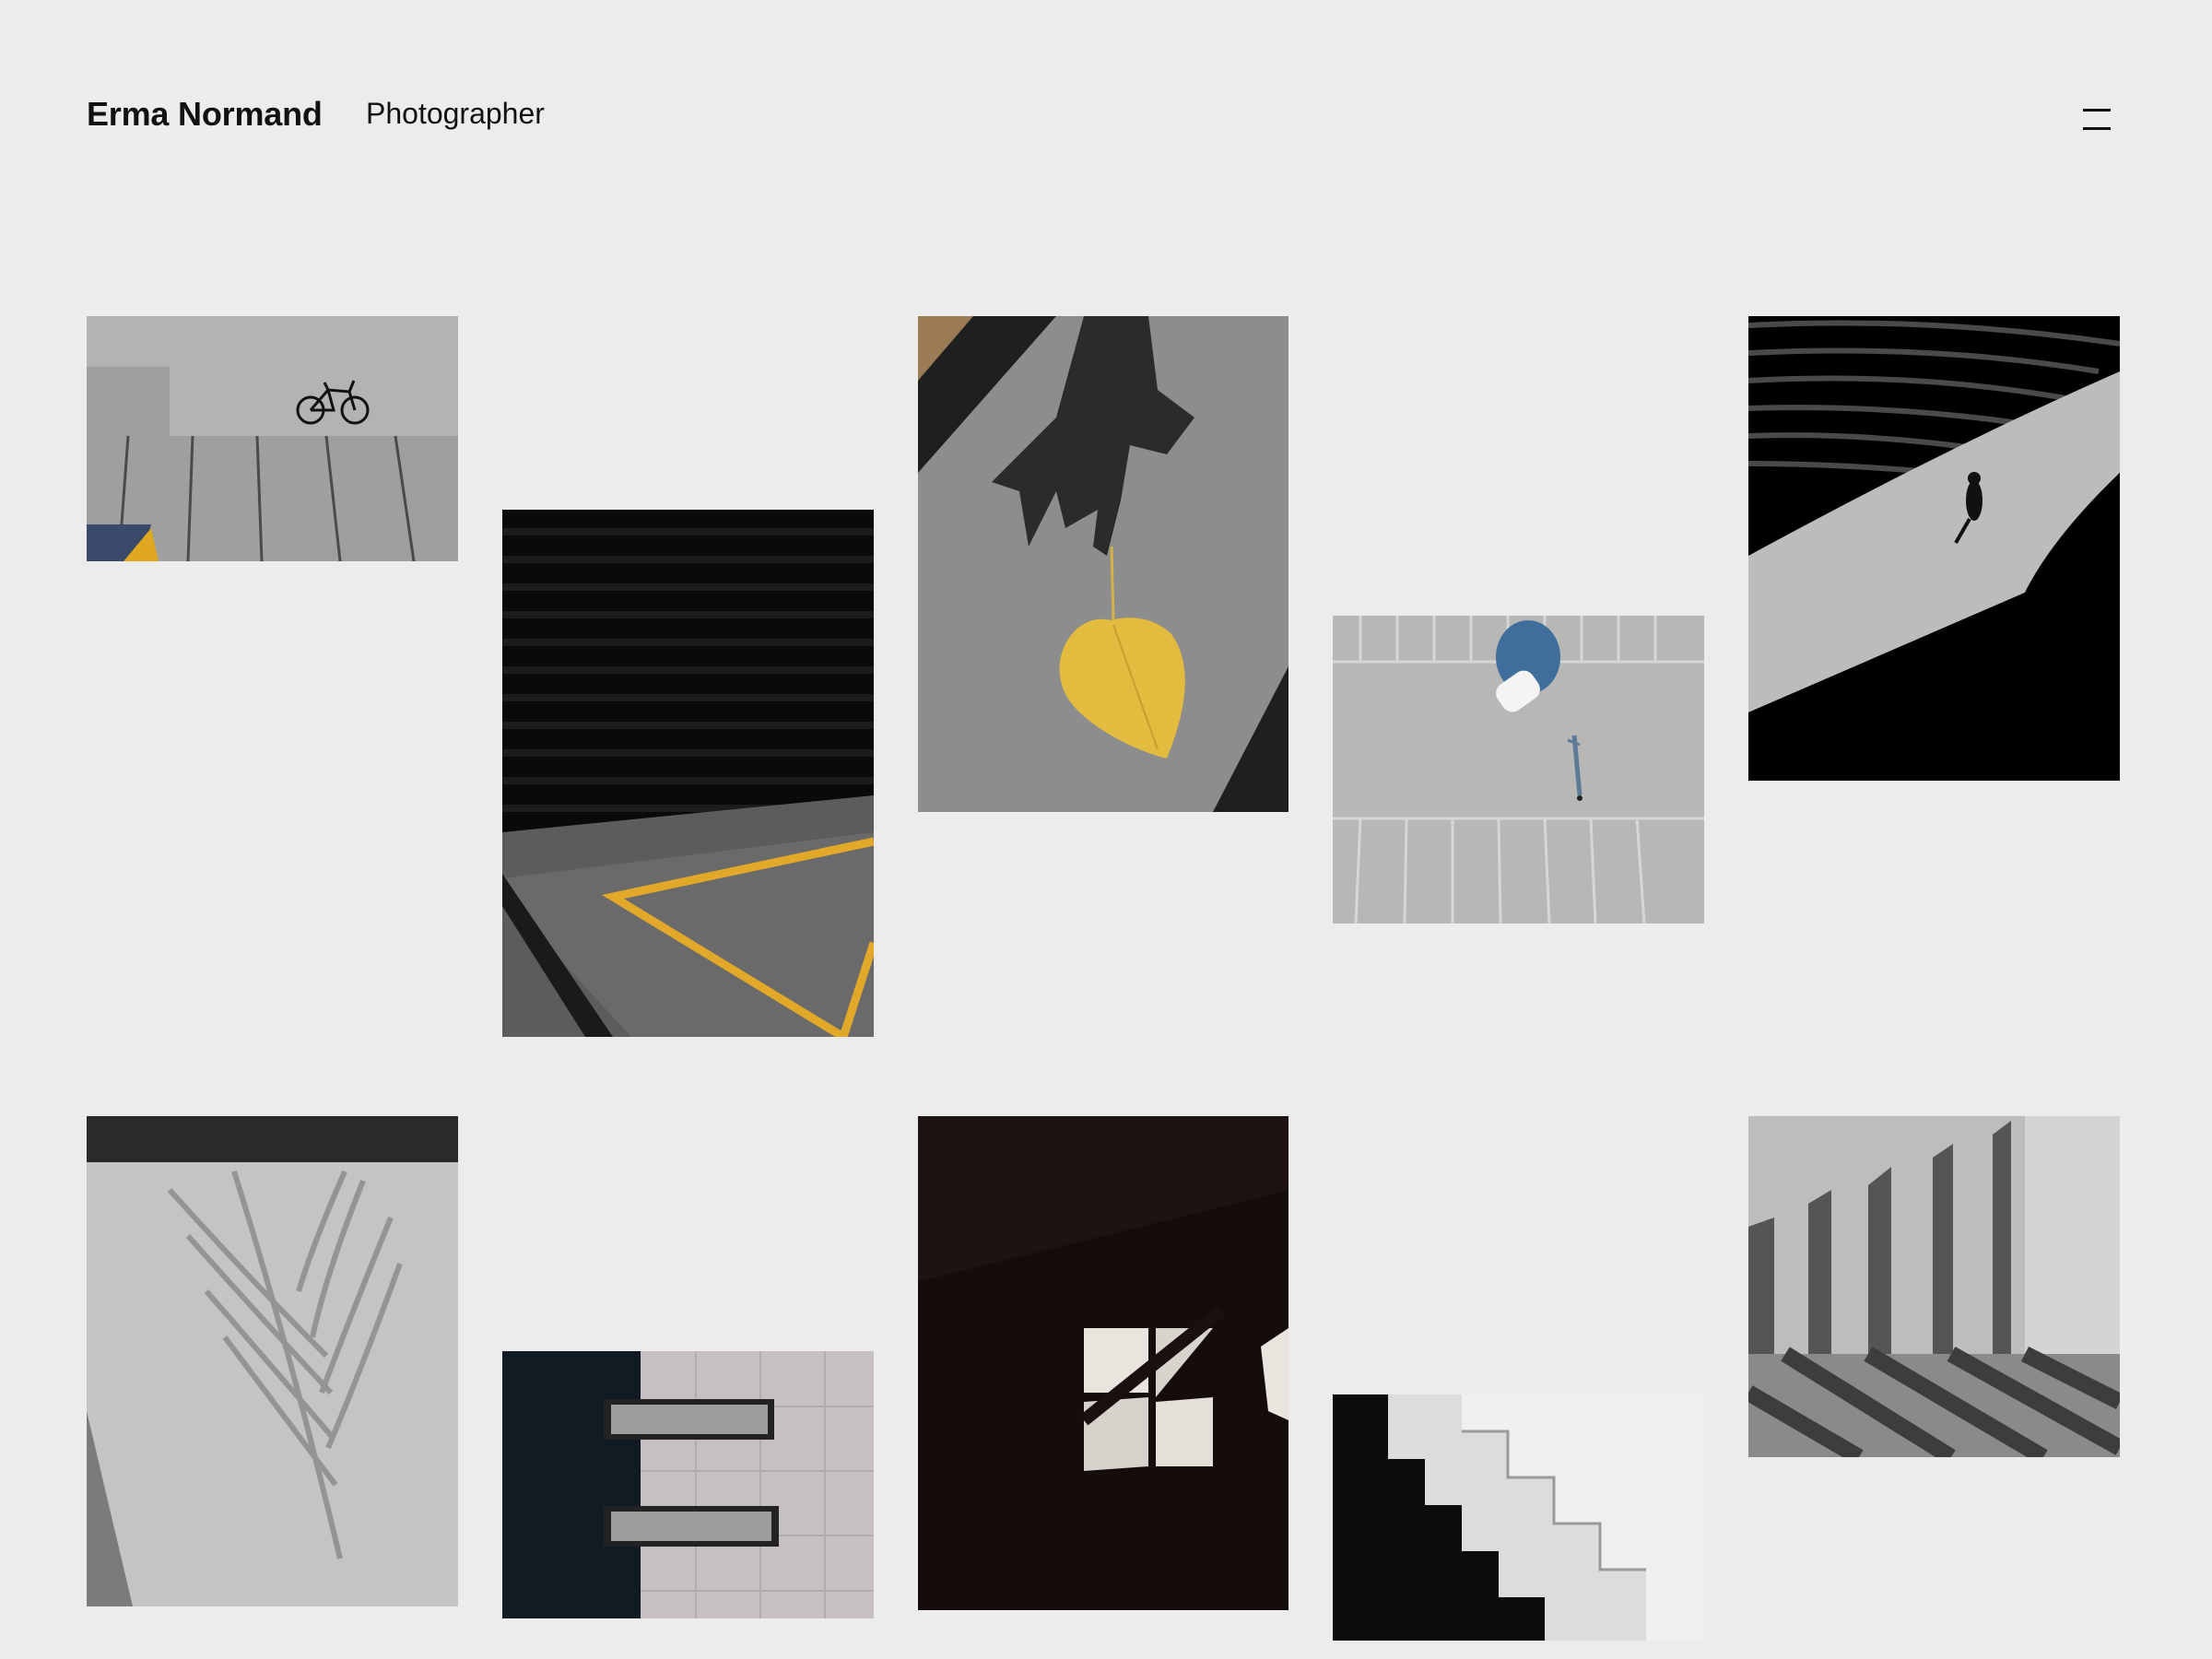  Describe the element at coordinates (688, 1484) in the screenshot. I see `gallery-photo-facade` at that location.